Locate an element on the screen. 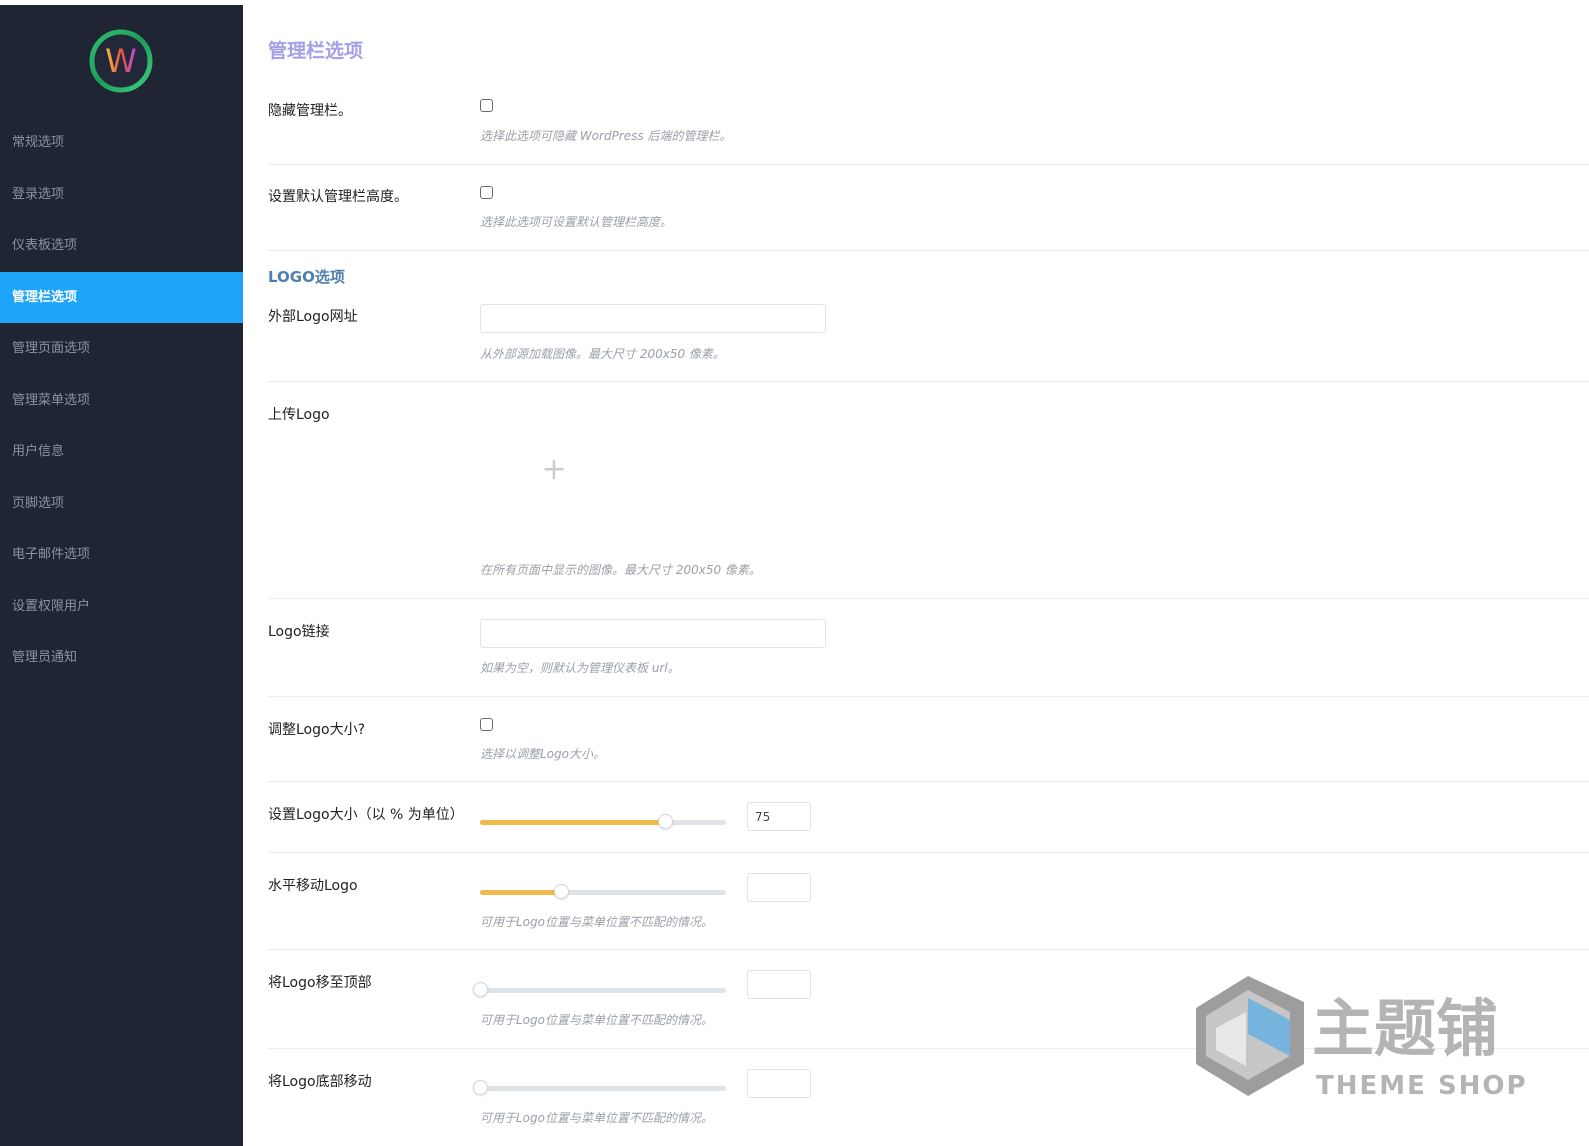  sidebar-item-admin-bar: 管理栏选项 is located at coordinates (121, 297).